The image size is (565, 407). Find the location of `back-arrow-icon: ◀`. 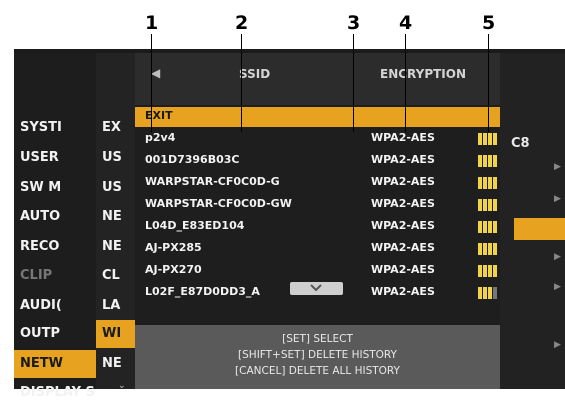

back-arrow-icon: ◀ is located at coordinates (155, 73).